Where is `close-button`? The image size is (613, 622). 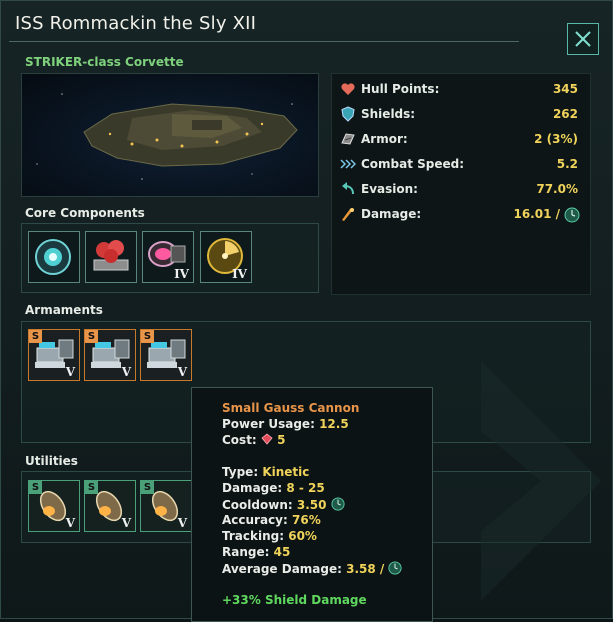 close-button is located at coordinates (583, 39).